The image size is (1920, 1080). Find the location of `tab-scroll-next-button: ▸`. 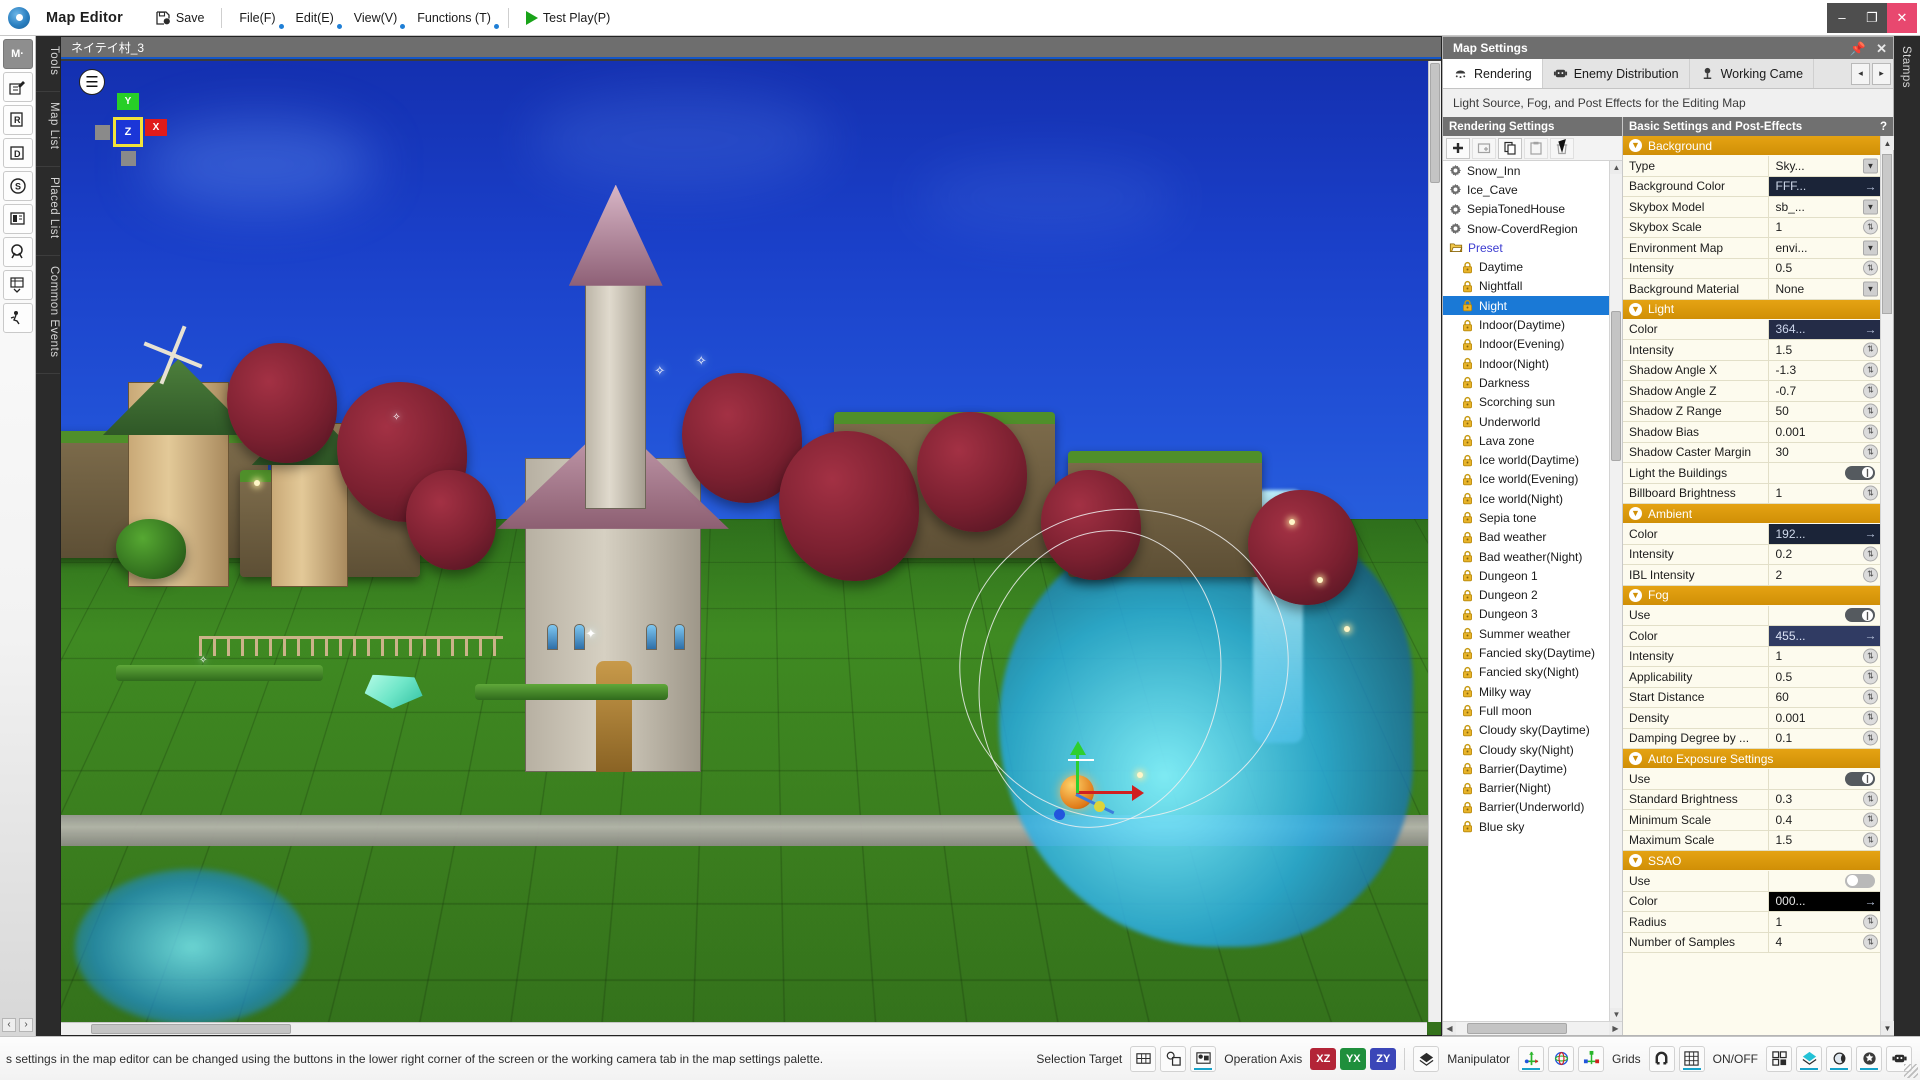

tab-scroll-next-button: ▸ is located at coordinates (1881, 73).